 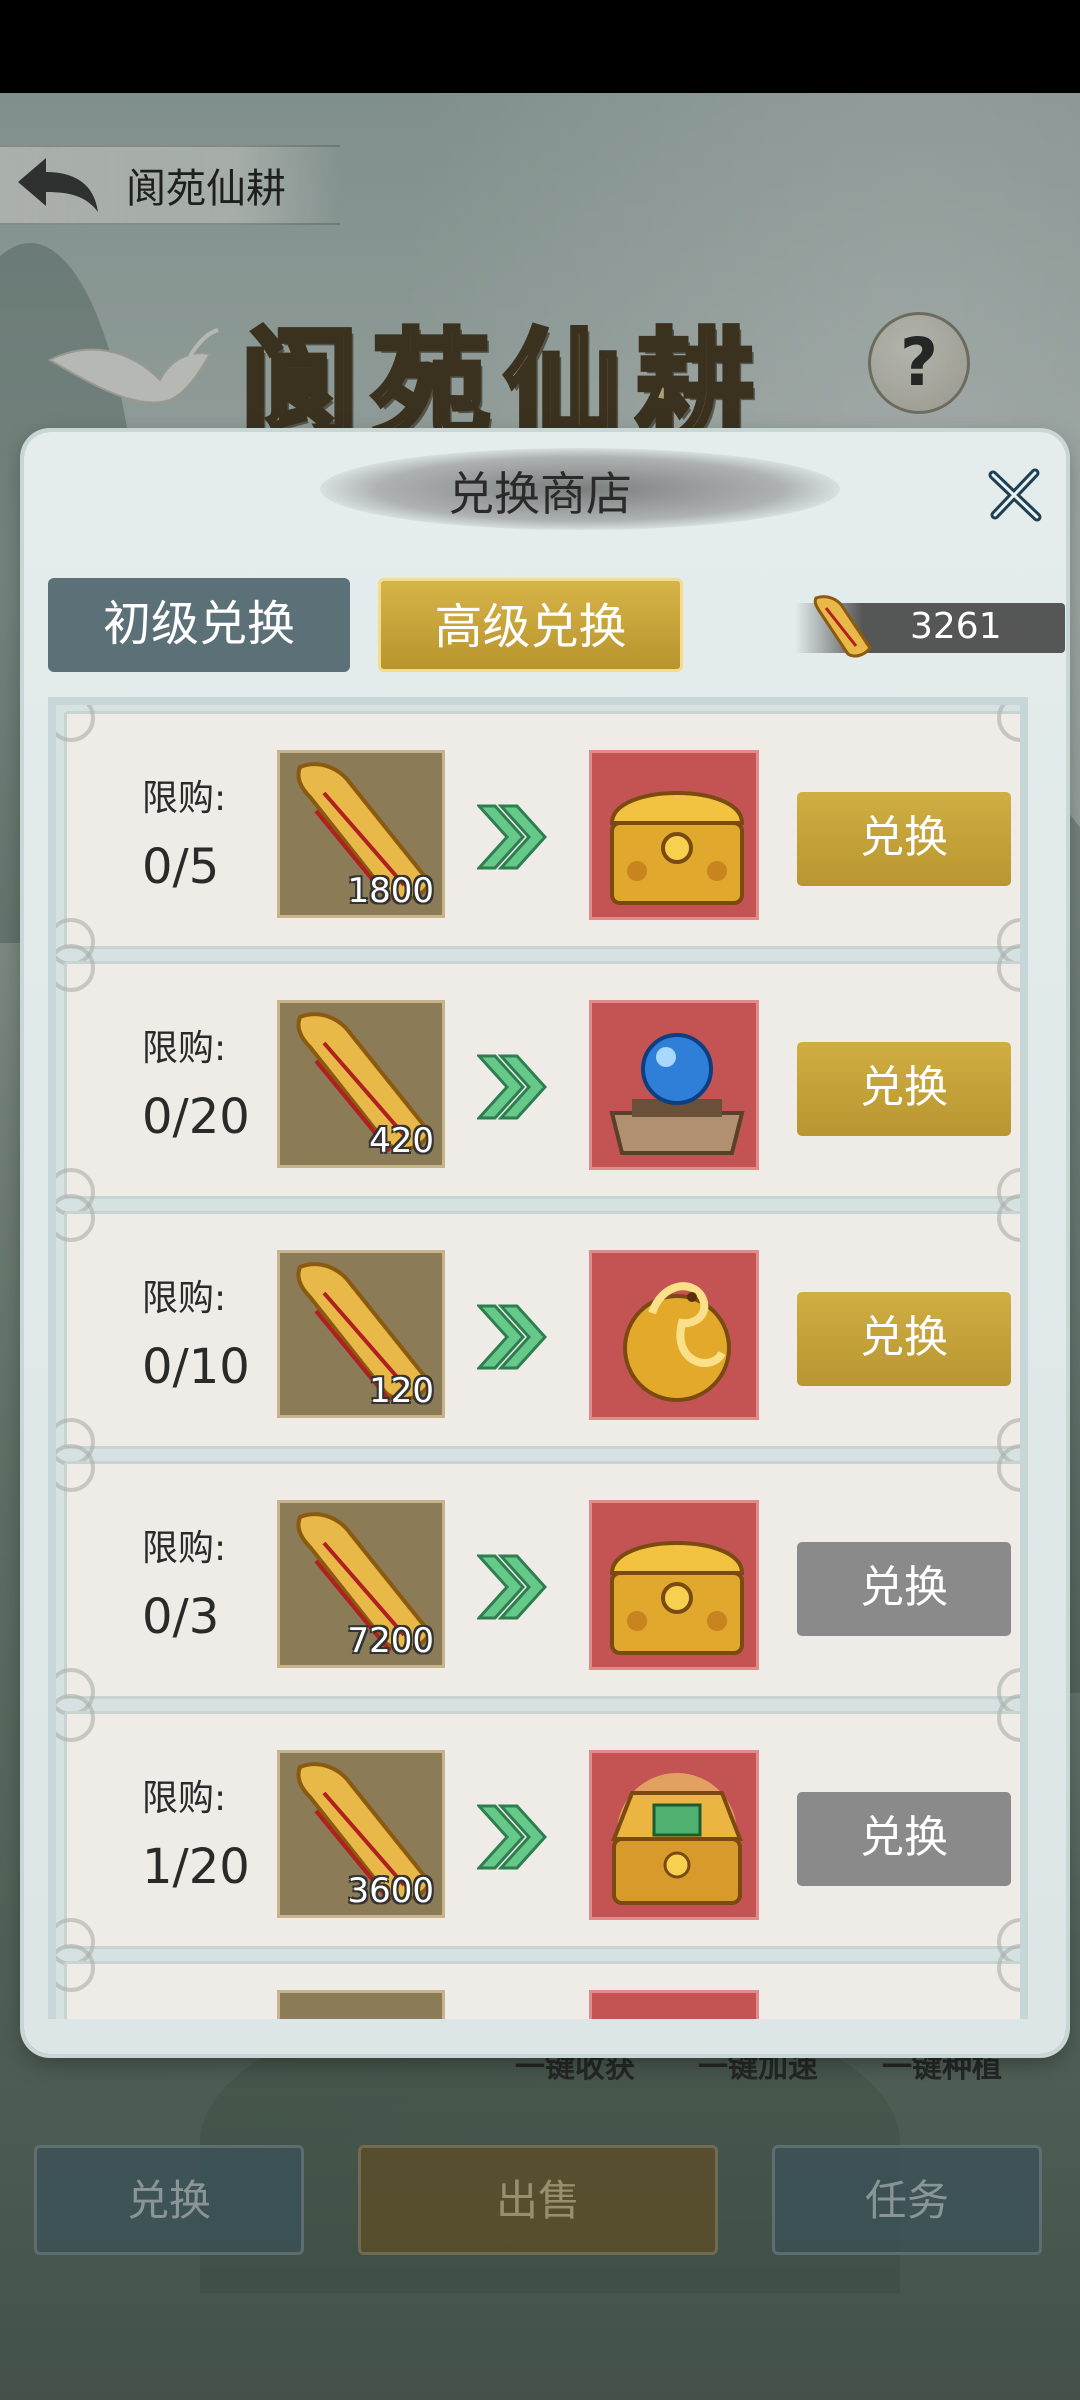 I want to click on cost-item, so click(x=361, y=2004).